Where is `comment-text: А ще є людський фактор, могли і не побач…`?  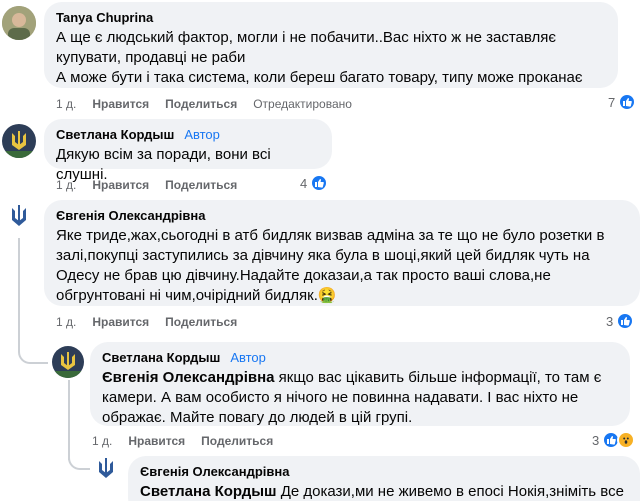
comment-text: А ще є людський фактор, могли і не побач… is located at coordinates (319, 57).